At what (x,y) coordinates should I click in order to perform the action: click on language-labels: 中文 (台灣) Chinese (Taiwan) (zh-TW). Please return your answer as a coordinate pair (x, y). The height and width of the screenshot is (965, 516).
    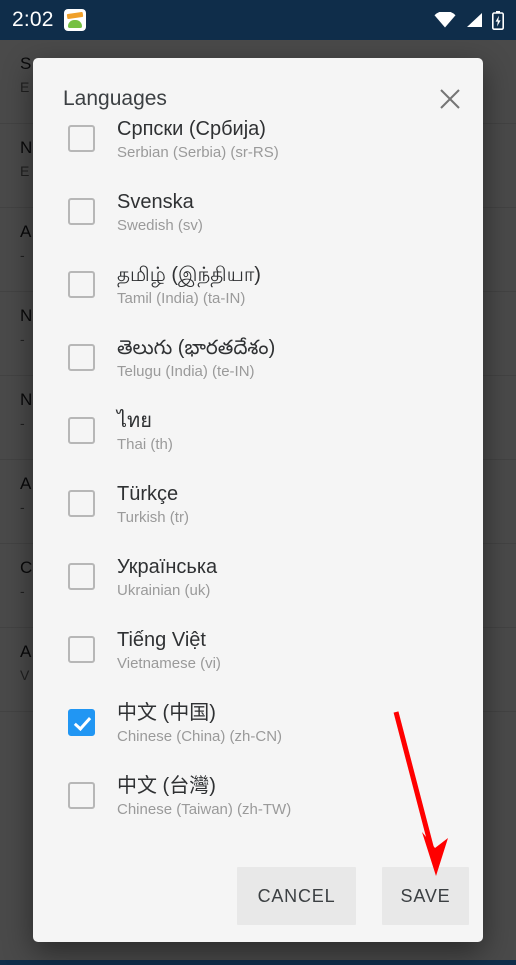
    Looking at the image, I should click on (204, 796).